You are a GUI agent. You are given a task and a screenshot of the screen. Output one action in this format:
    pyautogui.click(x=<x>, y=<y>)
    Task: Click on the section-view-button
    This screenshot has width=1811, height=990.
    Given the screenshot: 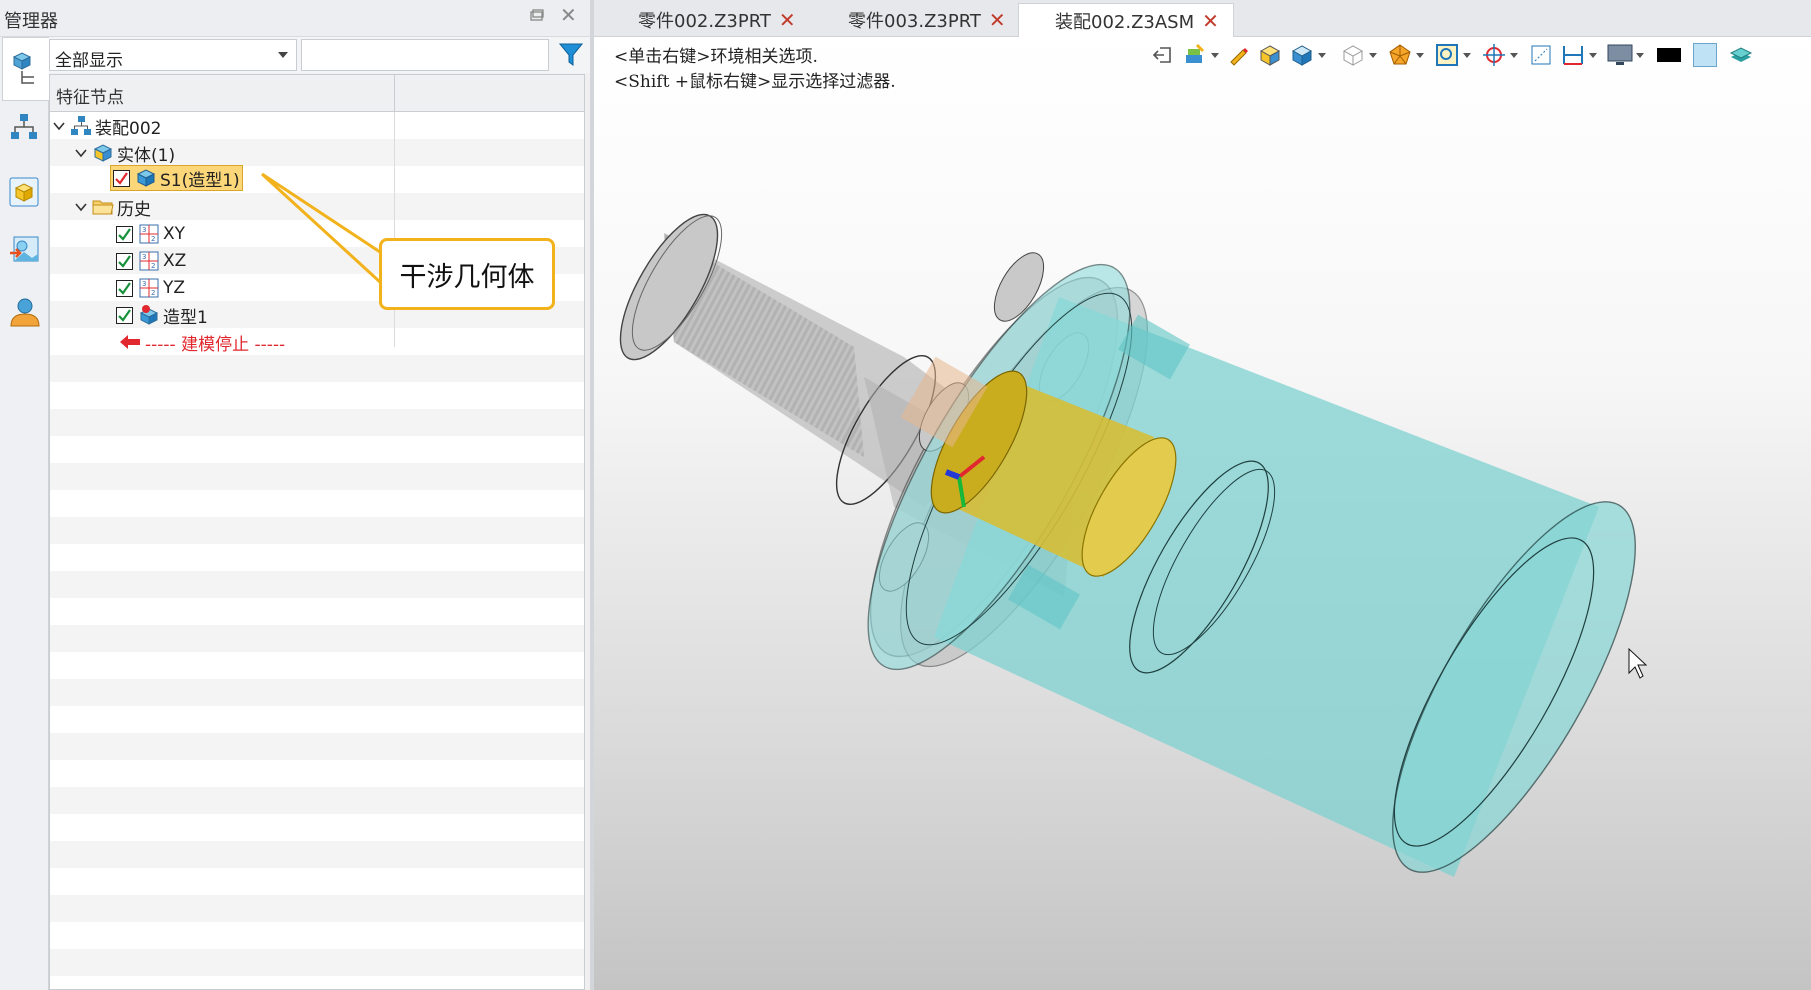 What is the action you would take?
    pyautogui.click(x=1541, y=55)
    